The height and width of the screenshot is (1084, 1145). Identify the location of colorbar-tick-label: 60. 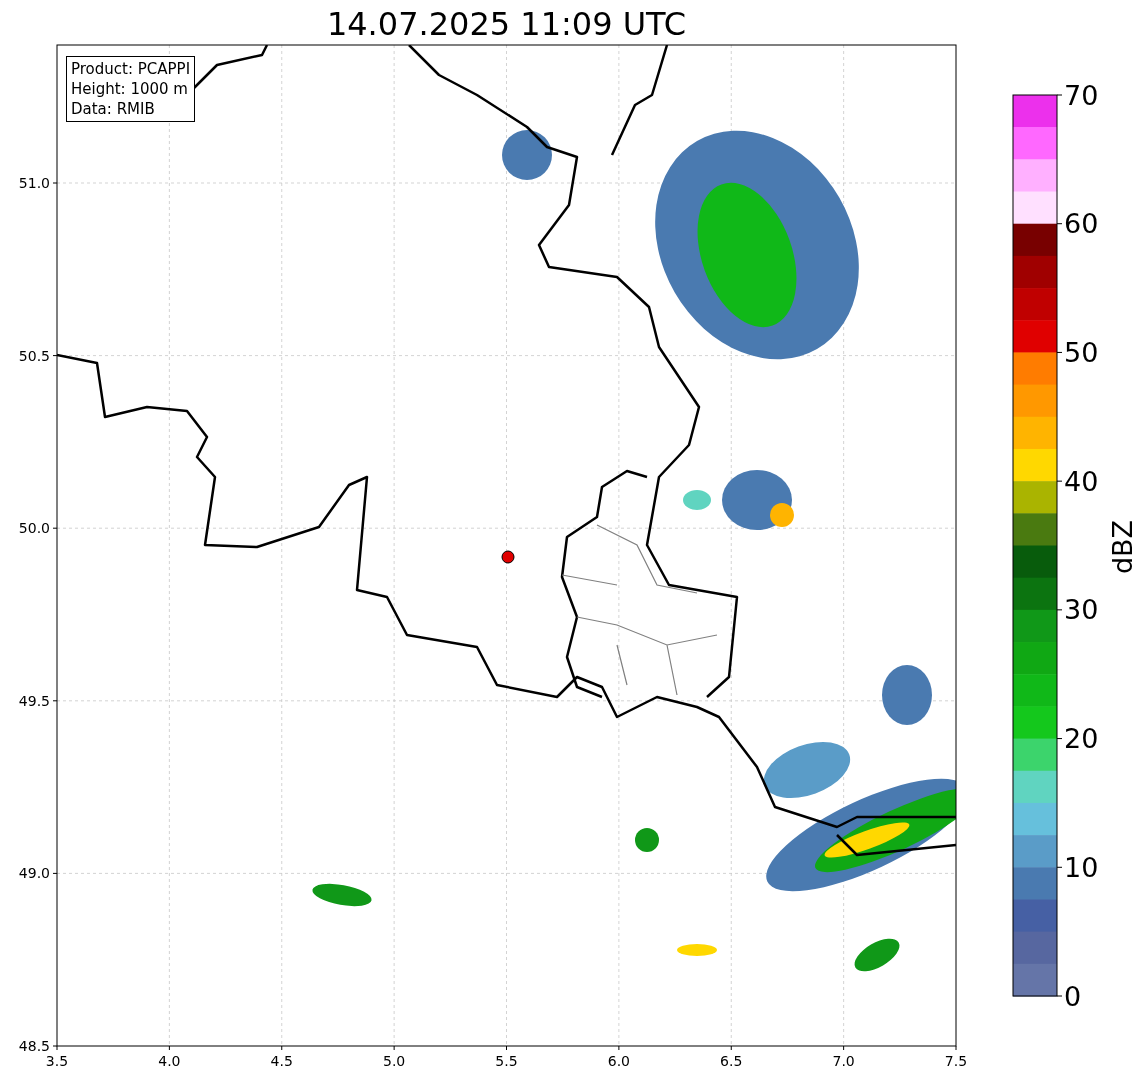
(1081, 224).